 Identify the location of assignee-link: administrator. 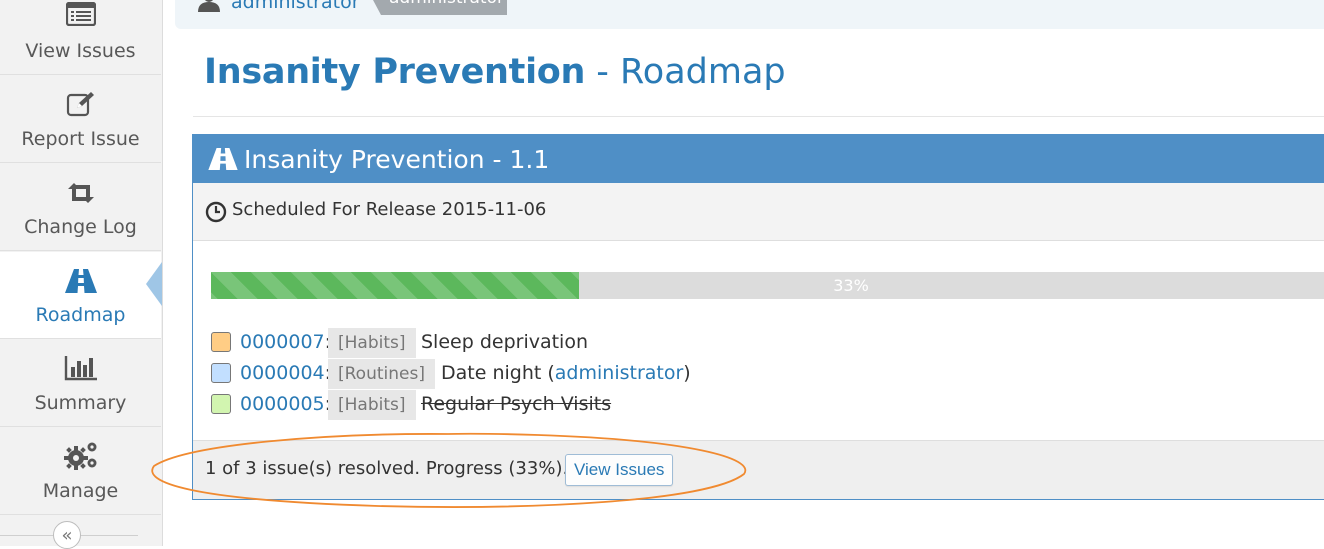
(619, 373).